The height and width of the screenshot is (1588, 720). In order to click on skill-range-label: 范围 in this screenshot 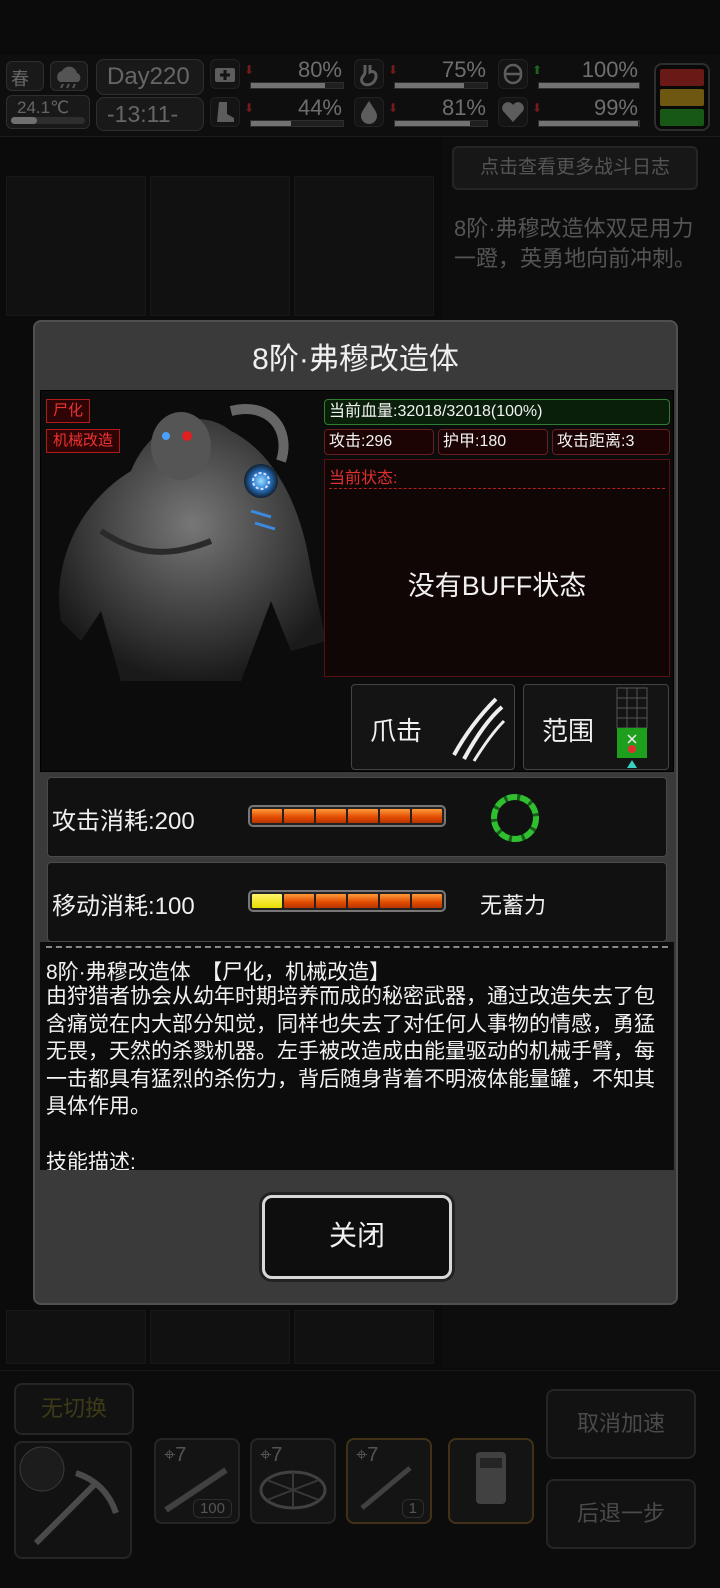, I will do `click(568, 731)`.